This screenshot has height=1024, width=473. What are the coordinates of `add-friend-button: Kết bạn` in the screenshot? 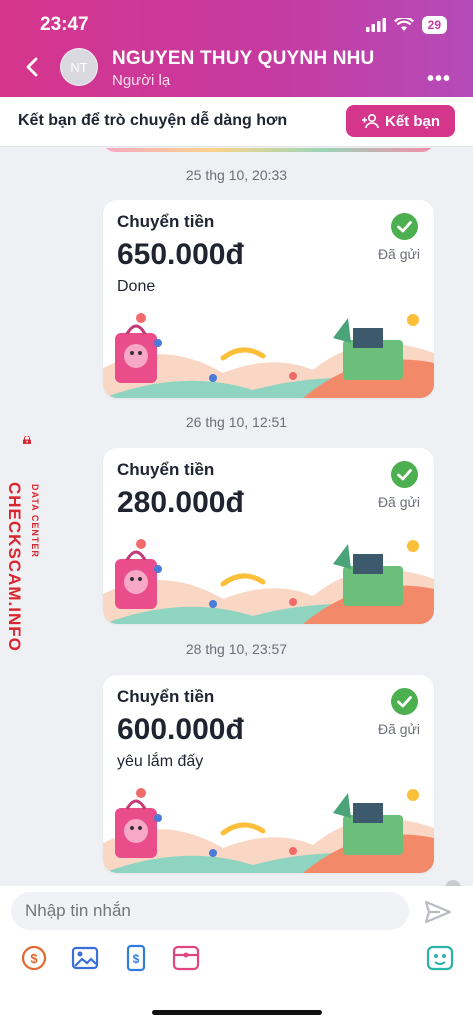 It's located at (400, 121).